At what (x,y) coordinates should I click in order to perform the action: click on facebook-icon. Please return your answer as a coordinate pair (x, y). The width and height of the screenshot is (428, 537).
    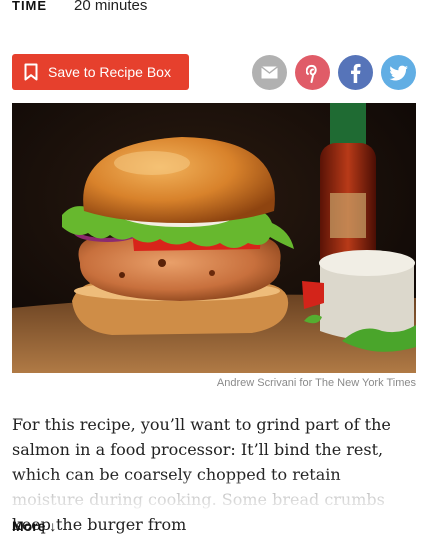
    Looking at the image, I should click on (355, 73).